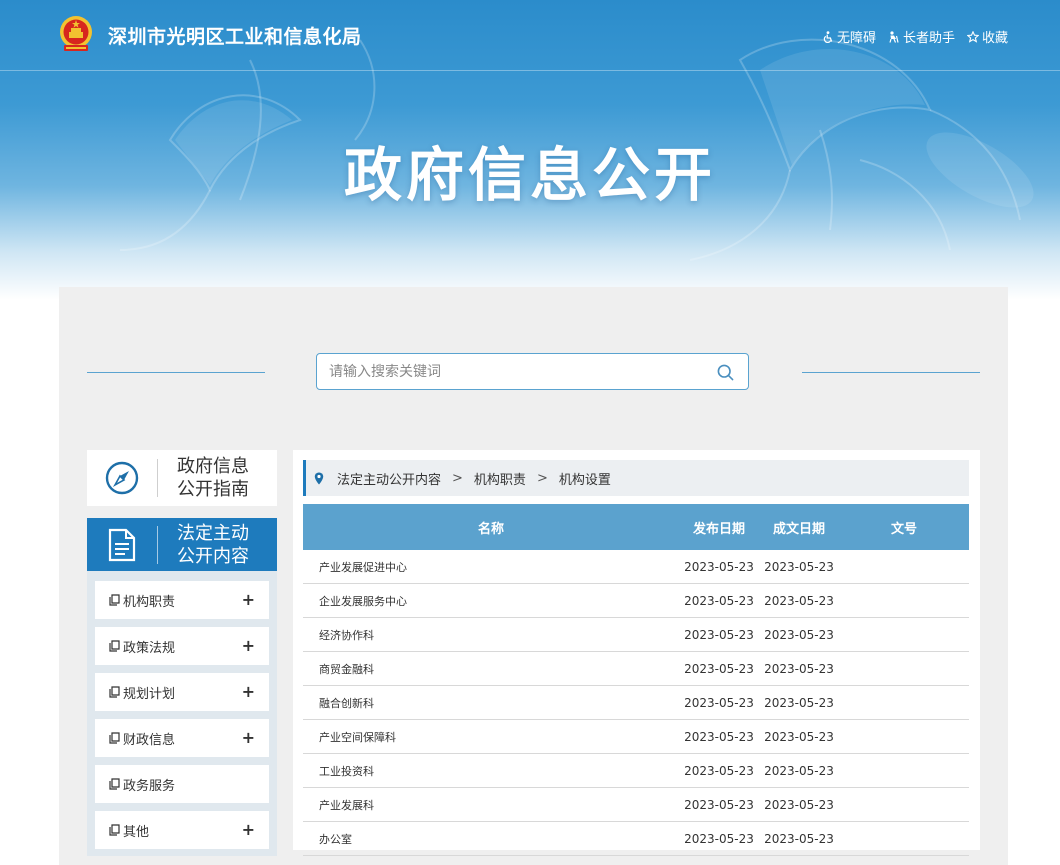 The height and width of the screenshot is (865, 1060). I want to click on row-name-link: 经济协作科, so click(491, 634).